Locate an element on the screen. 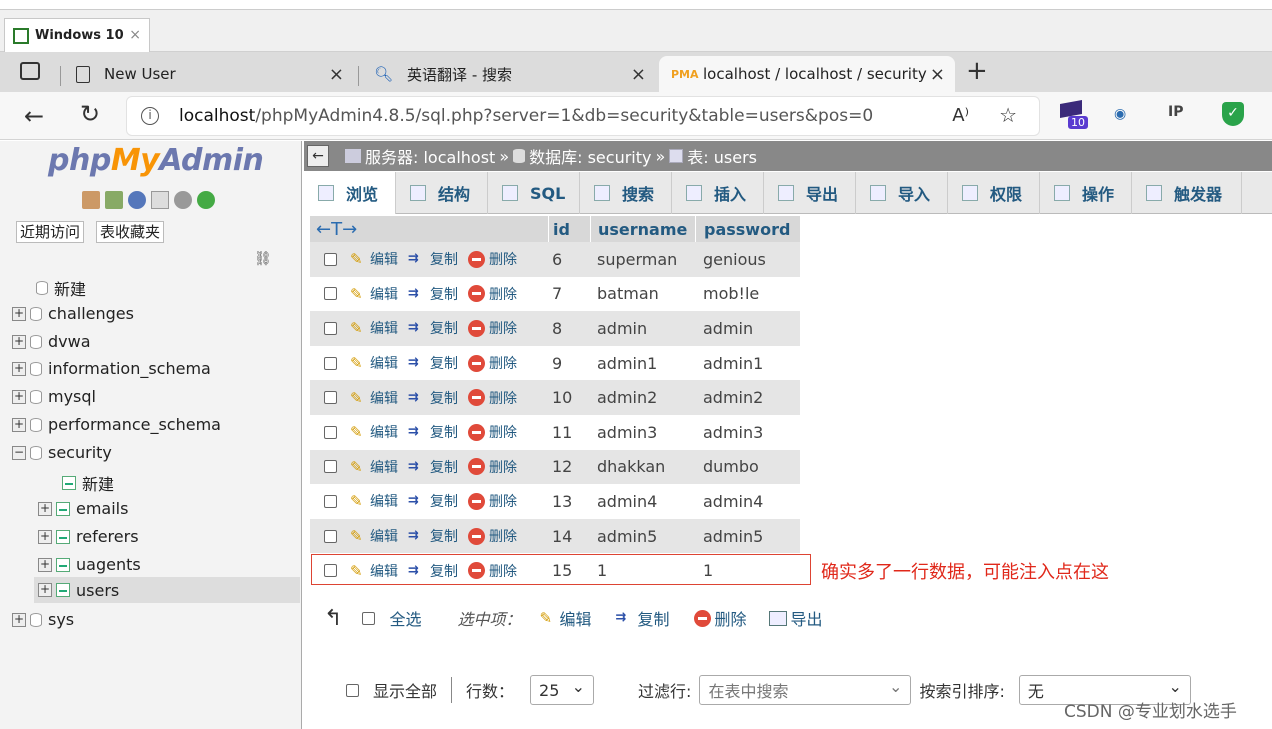 The width and height of the screenshot is (1272, 729). rows-select: 25 is located at coordinates (562, 690).